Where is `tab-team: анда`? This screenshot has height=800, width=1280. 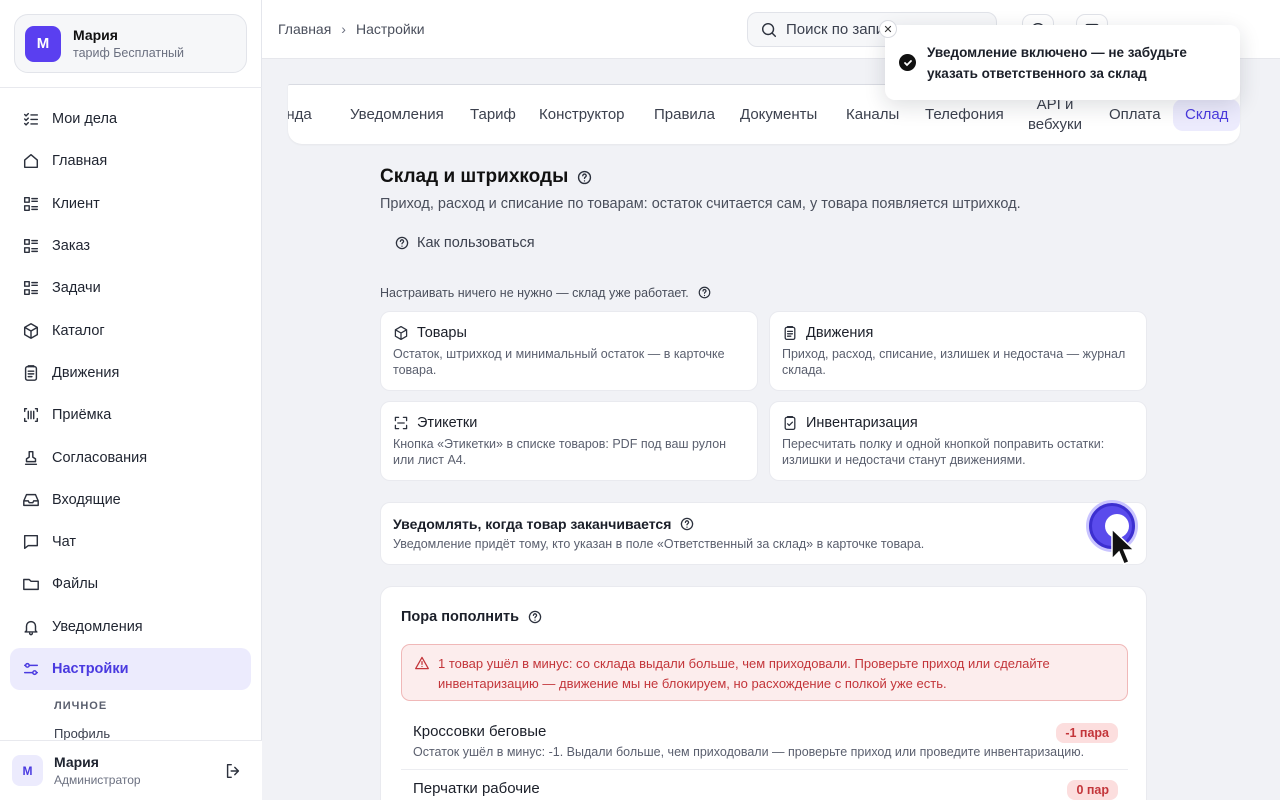 tab-team: анда is located at coordinates (300, 114).